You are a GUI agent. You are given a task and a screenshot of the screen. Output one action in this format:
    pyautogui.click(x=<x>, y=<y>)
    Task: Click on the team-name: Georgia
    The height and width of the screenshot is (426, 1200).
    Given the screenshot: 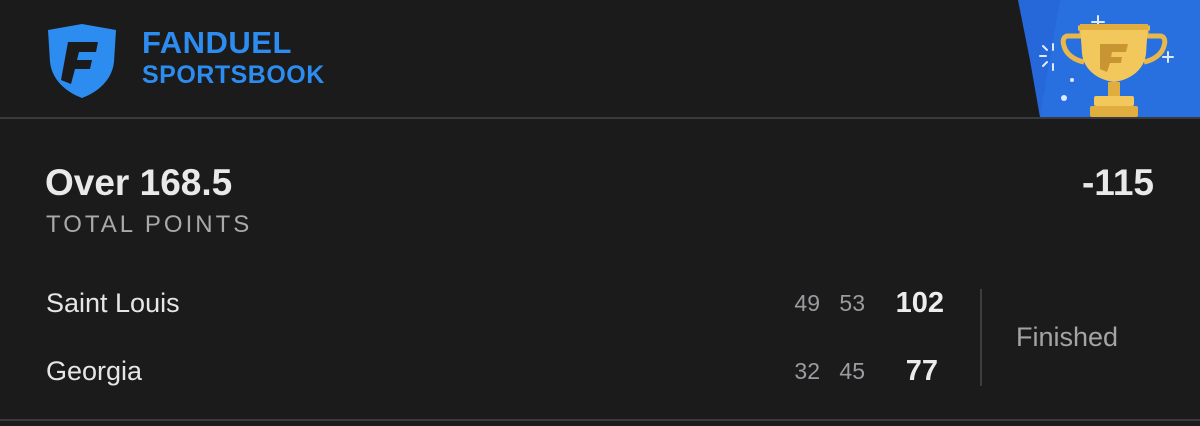 What is the action you would take?
    pyautogui.click(x=94, y=371)
    